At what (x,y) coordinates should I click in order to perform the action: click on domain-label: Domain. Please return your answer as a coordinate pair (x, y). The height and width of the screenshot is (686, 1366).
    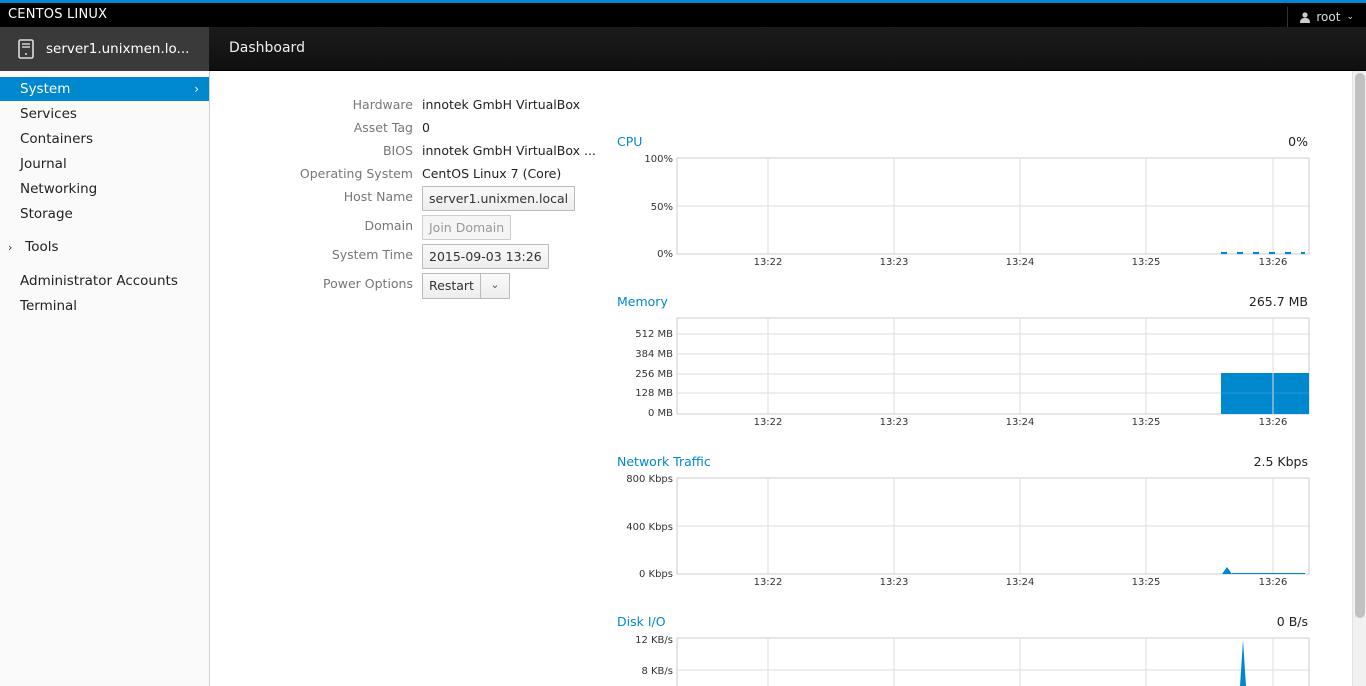
    Looking at the image, I should click on (388, 225).